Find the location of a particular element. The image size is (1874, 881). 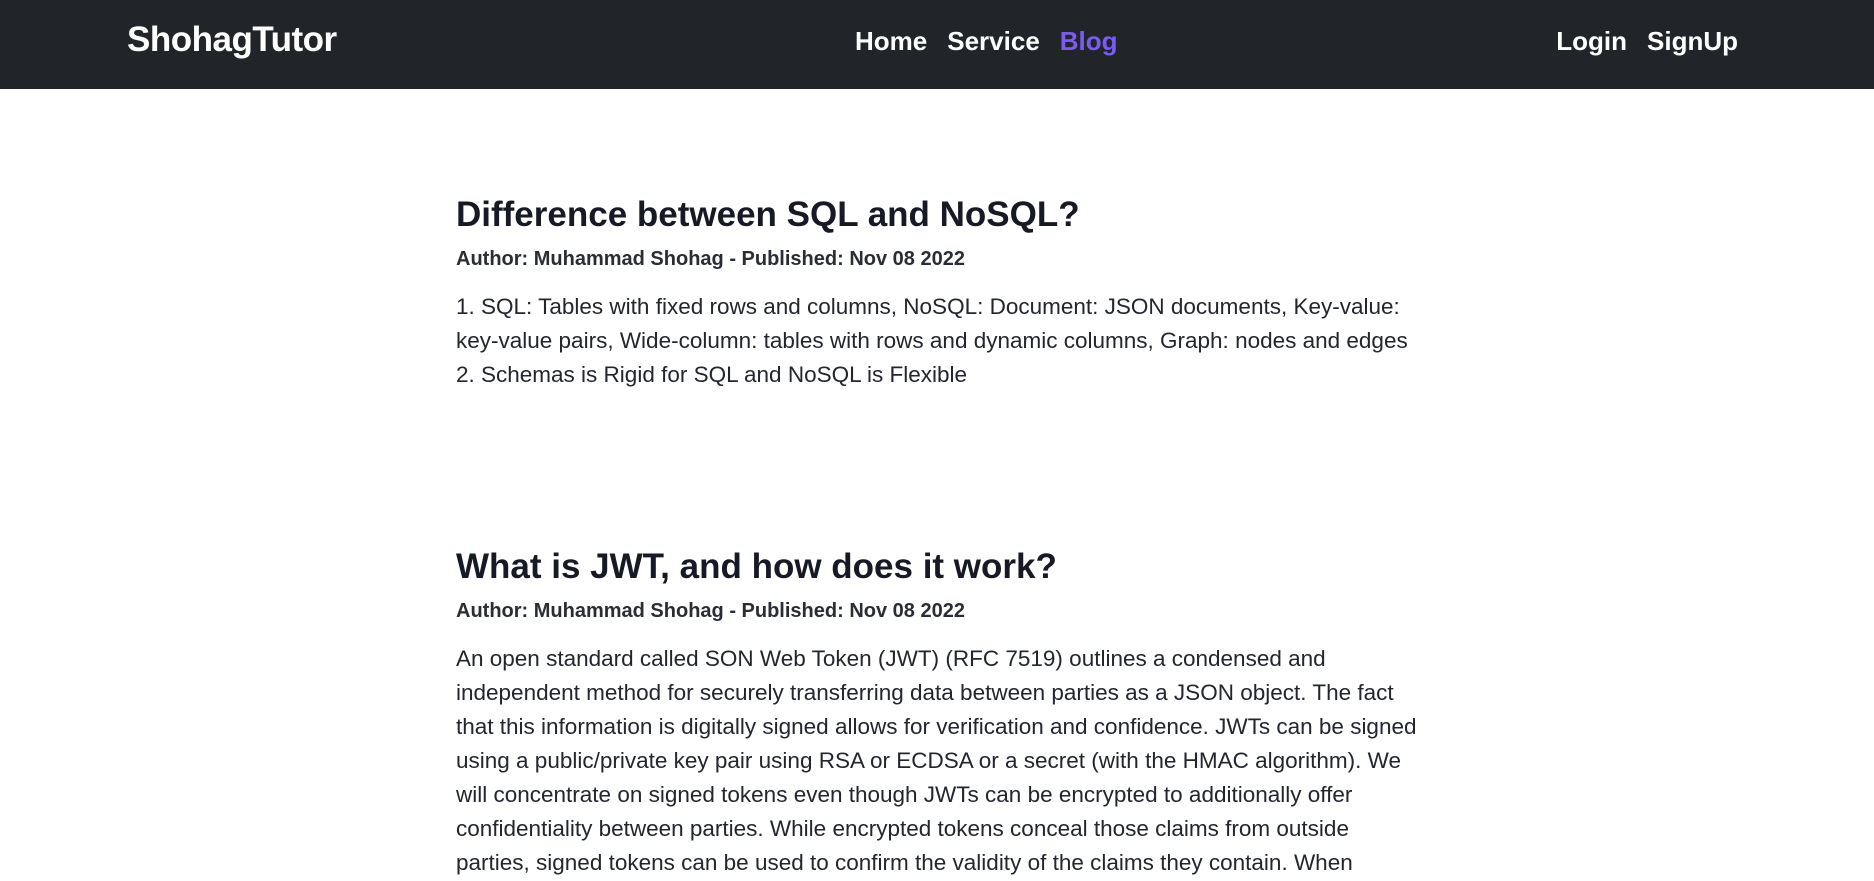

post-title: Difference between SQL and NoSQL? is located at coordinates (768, 214).